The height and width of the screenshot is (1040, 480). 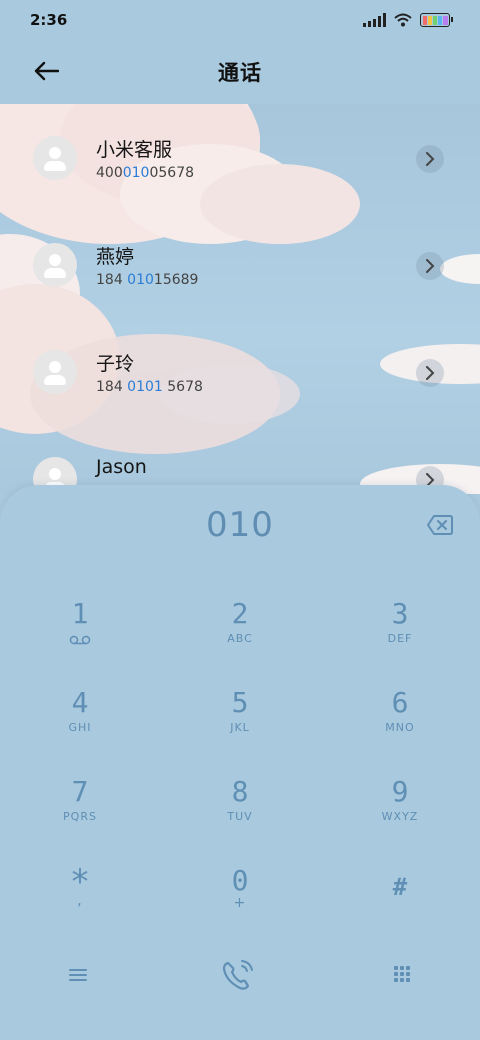 I want to click on key-4: 4 GHI, so click(x=80, y=725).